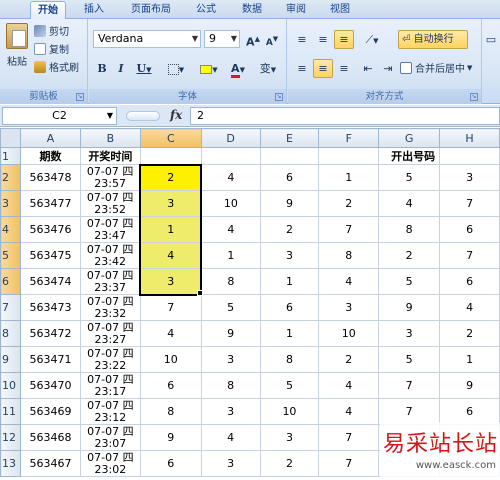 The height and width of the screenshot is (480, 500). What do you see at coordinates (110, 156) in the screenshot?
I see `draw-time-header-cell: 开奖时间` at bounding box center [110, 156].